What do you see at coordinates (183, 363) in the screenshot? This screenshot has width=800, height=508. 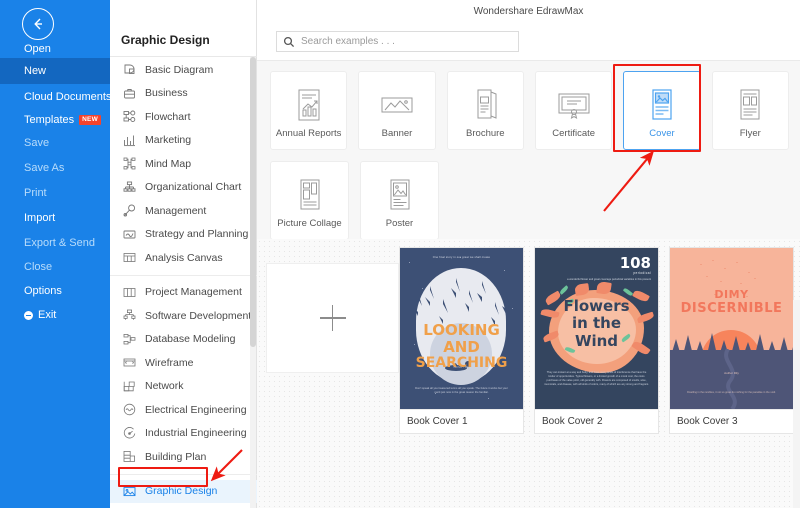 I see `category-item-wireframe: Wireframe` at bounding box center [183, 363].